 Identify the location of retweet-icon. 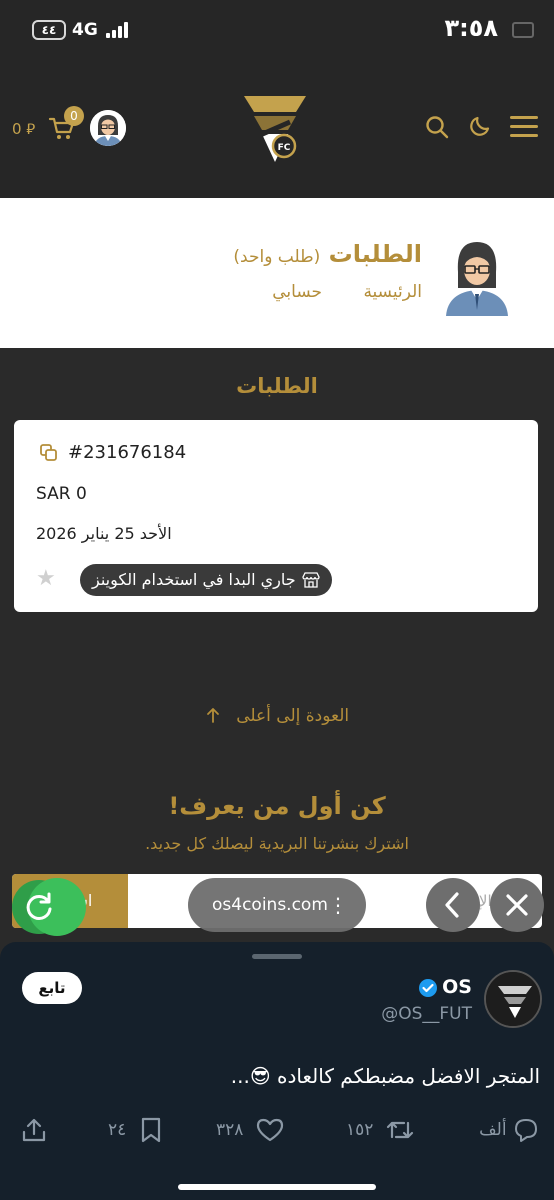
(399, 1130).